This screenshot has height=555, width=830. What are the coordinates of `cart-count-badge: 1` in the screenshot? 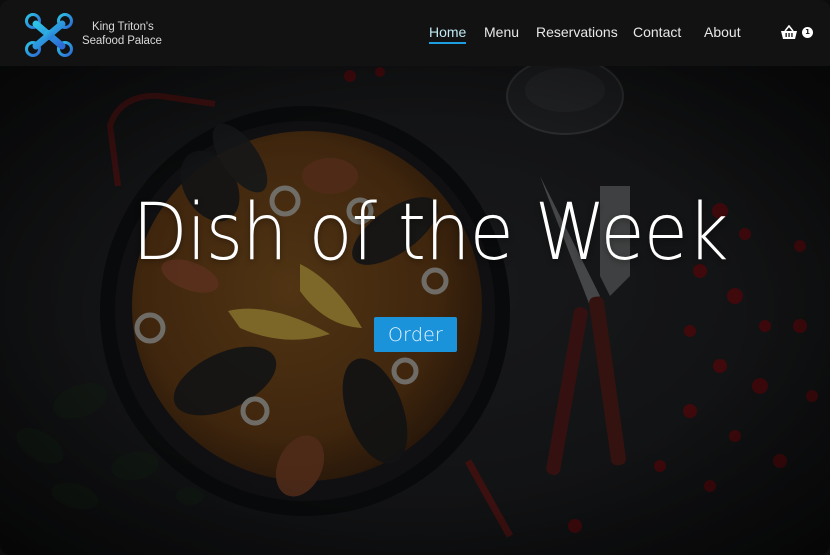 It's located at (807, 32).